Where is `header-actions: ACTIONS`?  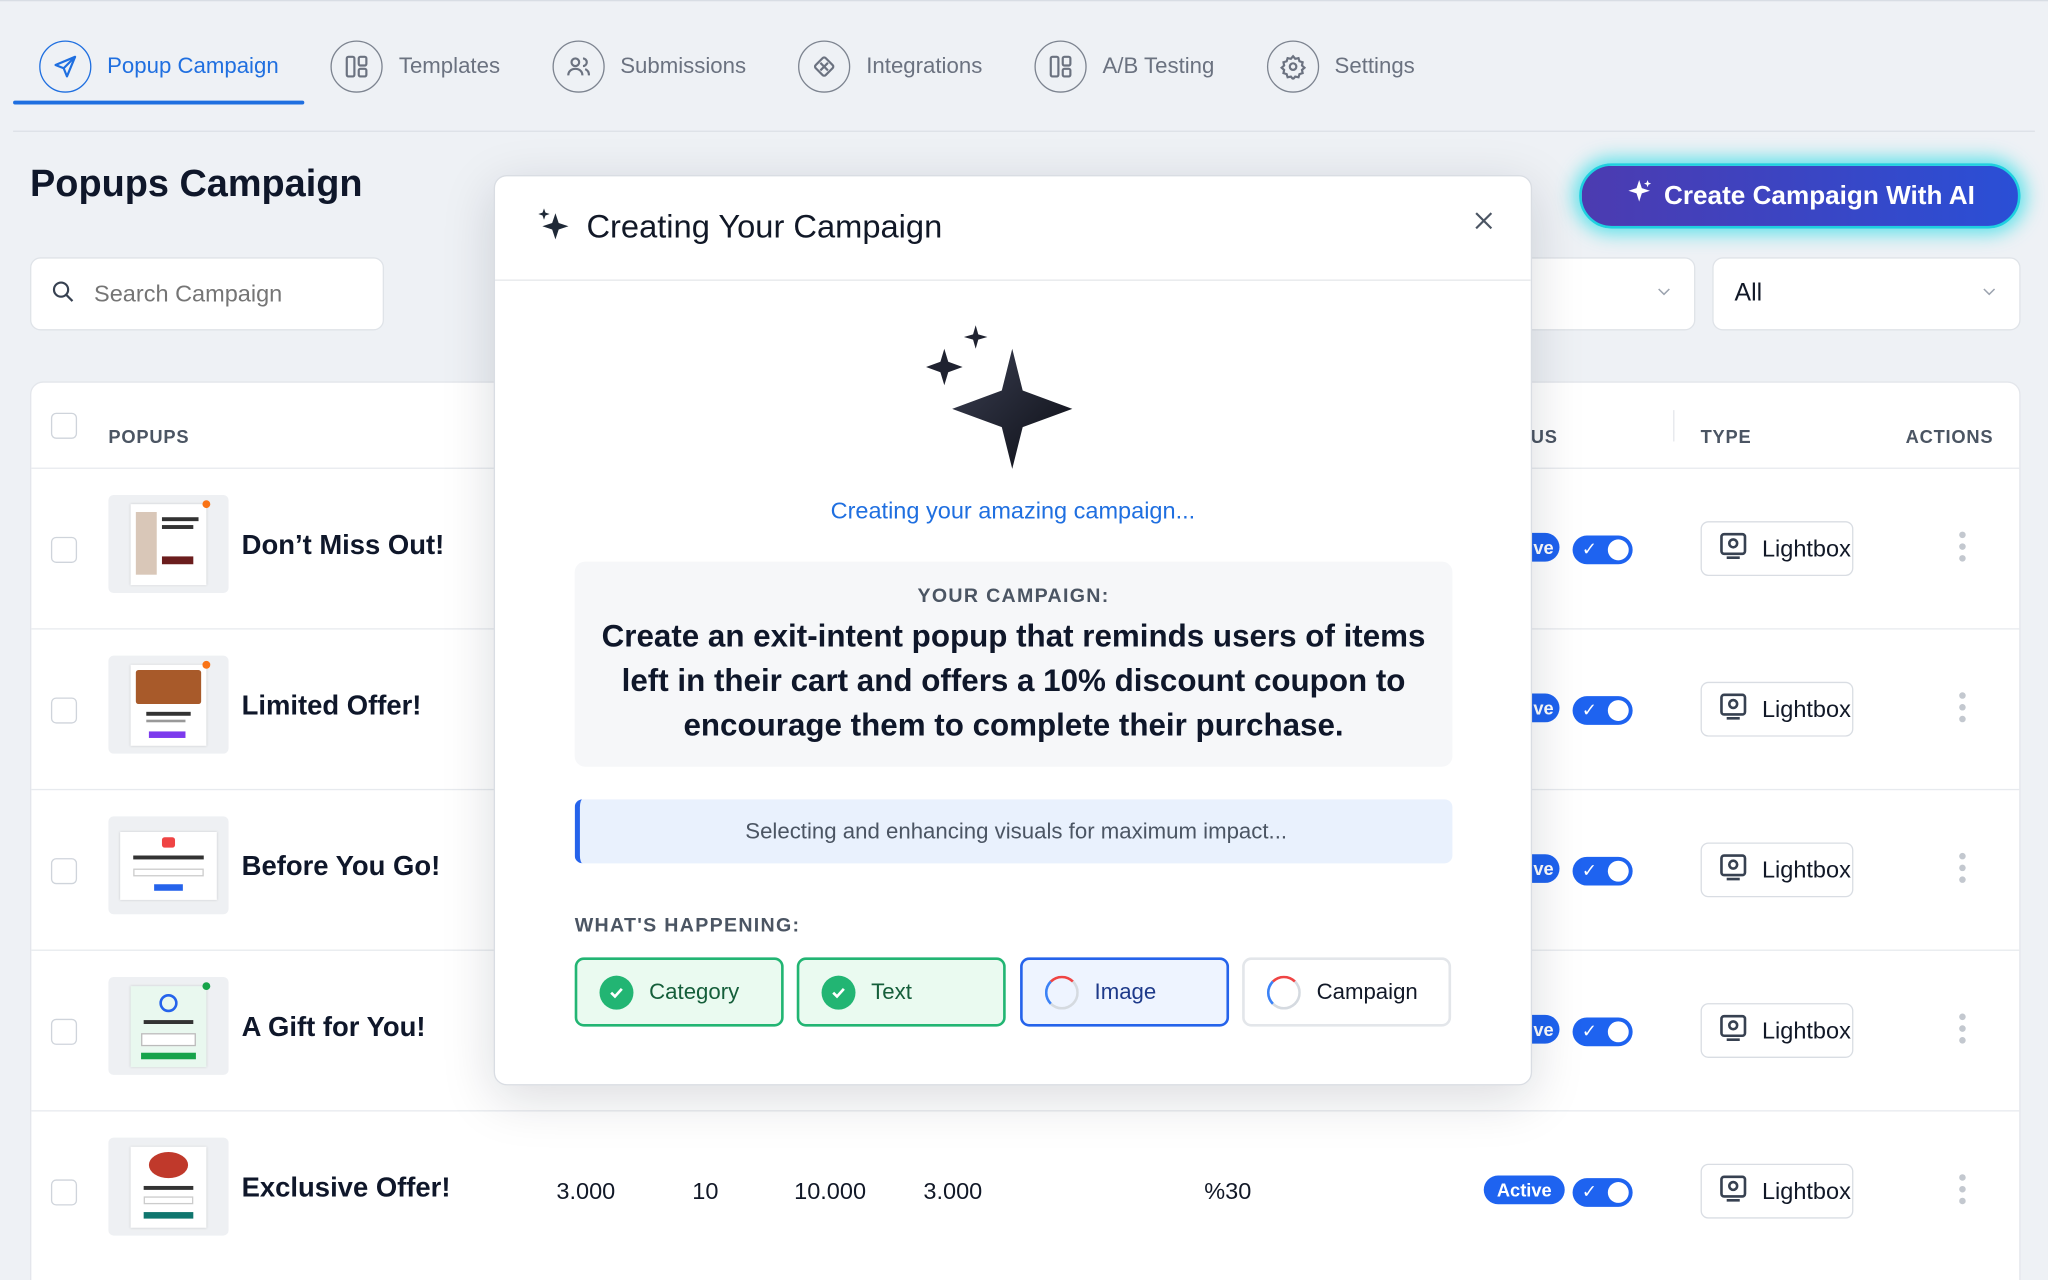
header-actions: ACTIONS is located at coordinates (1949, 436).